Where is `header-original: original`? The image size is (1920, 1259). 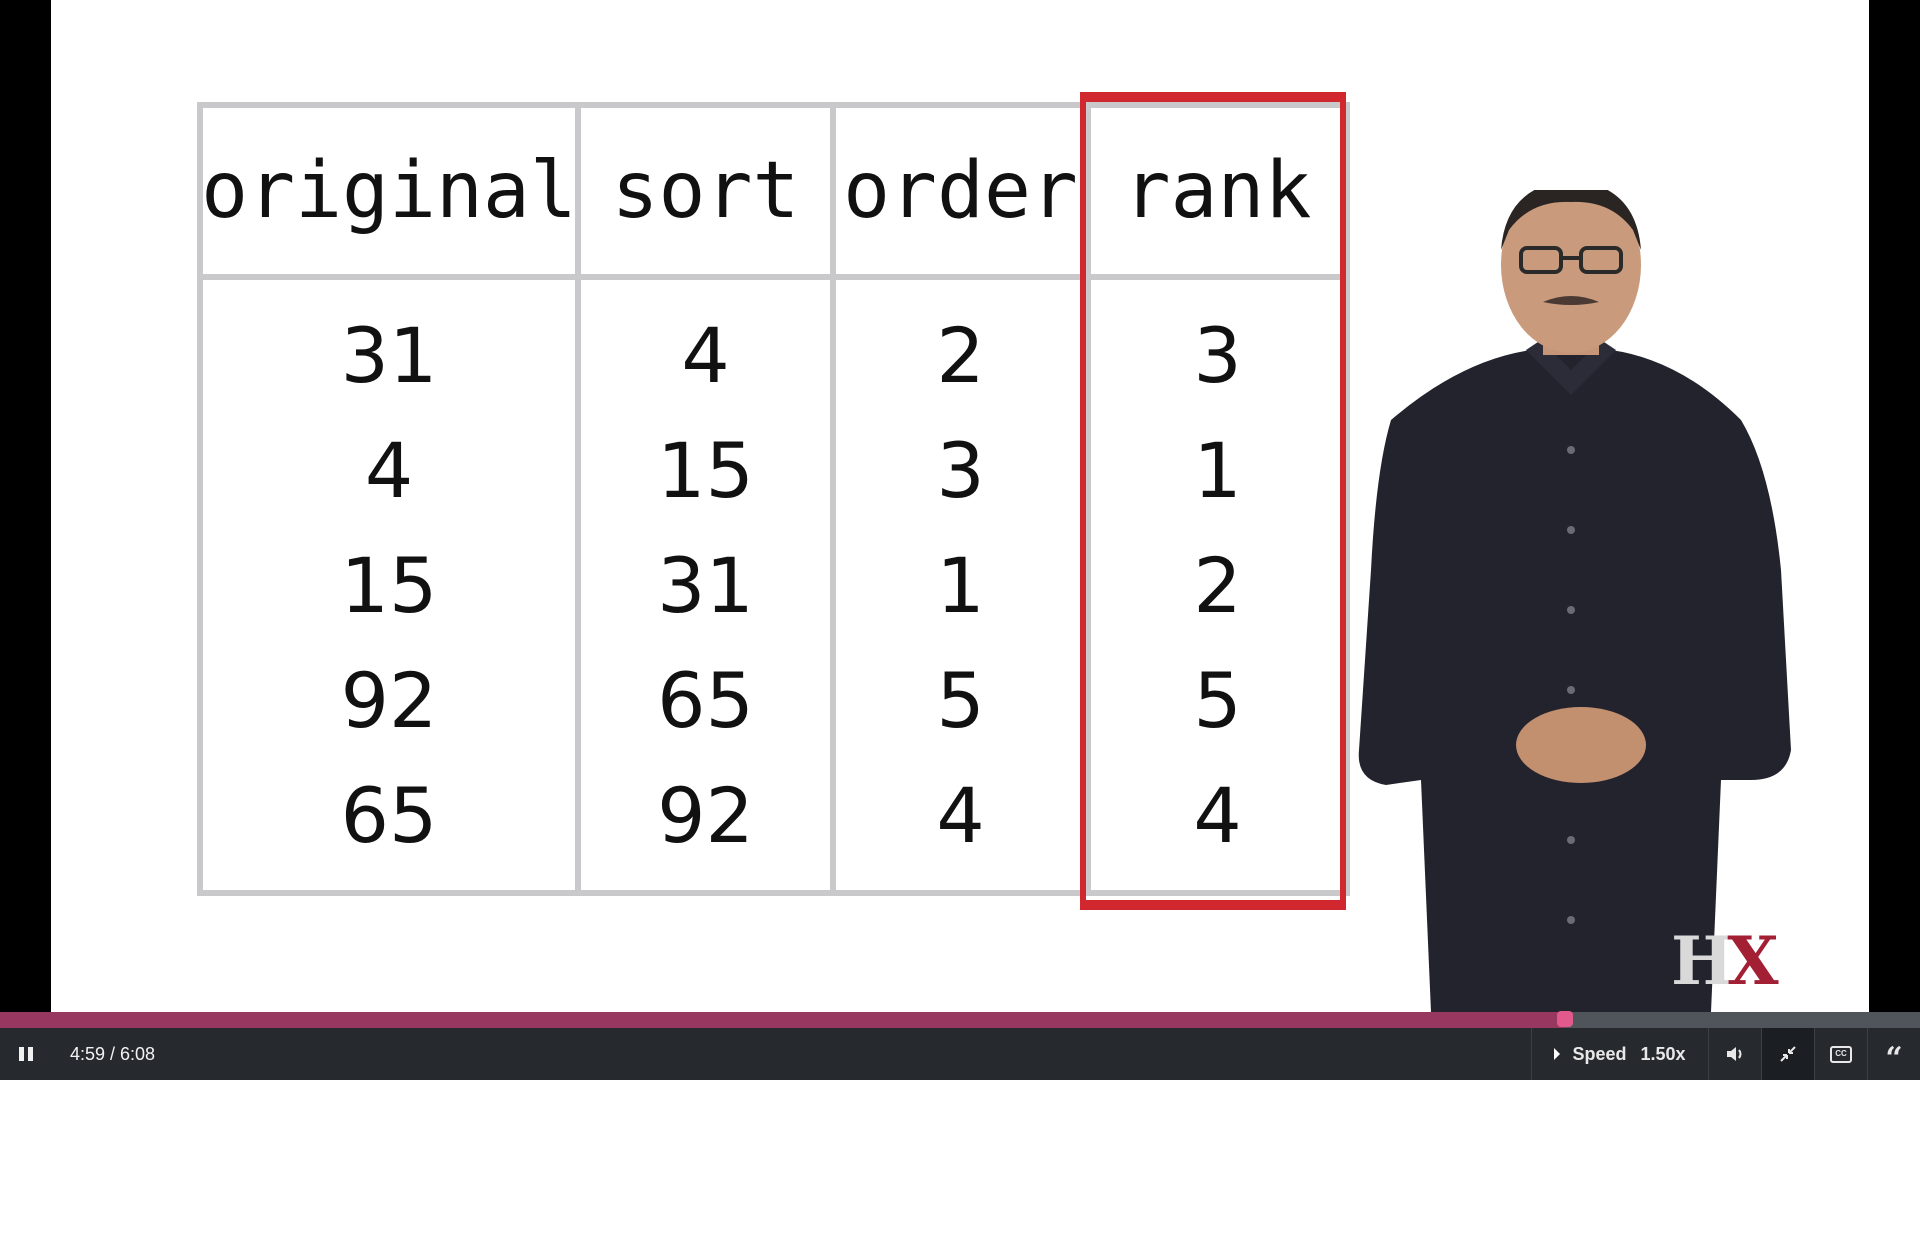
header-original: original is located at coordinates (389, 194).